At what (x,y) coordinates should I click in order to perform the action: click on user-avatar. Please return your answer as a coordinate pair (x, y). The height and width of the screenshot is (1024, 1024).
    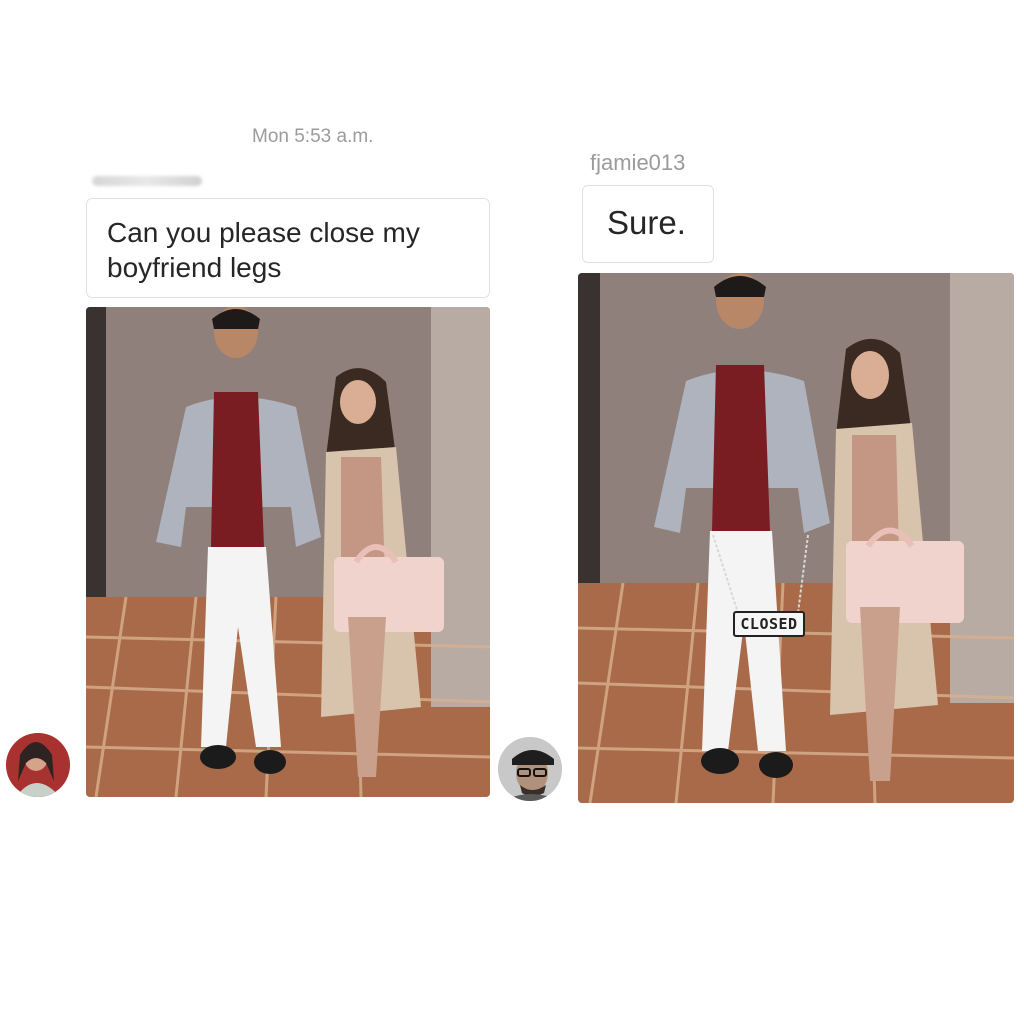
    Looking at the image, I should click on (38, 765).